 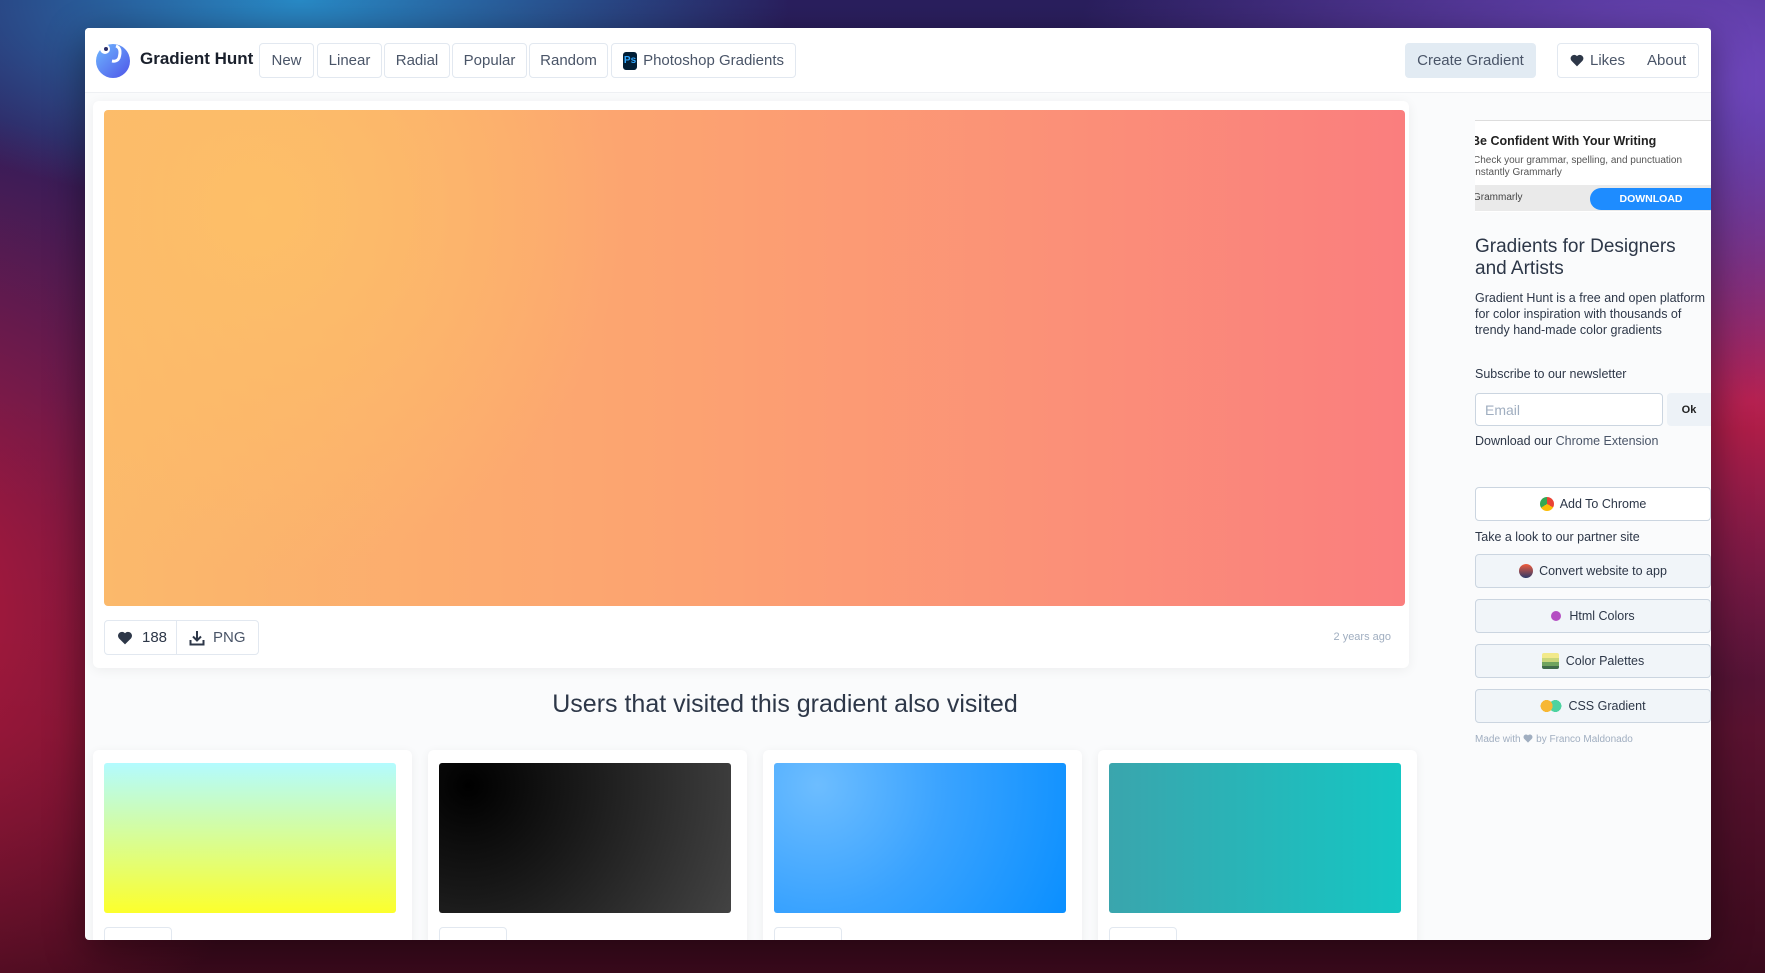 I want to click on nav-radial: Radial, so click(x=417, y=60).